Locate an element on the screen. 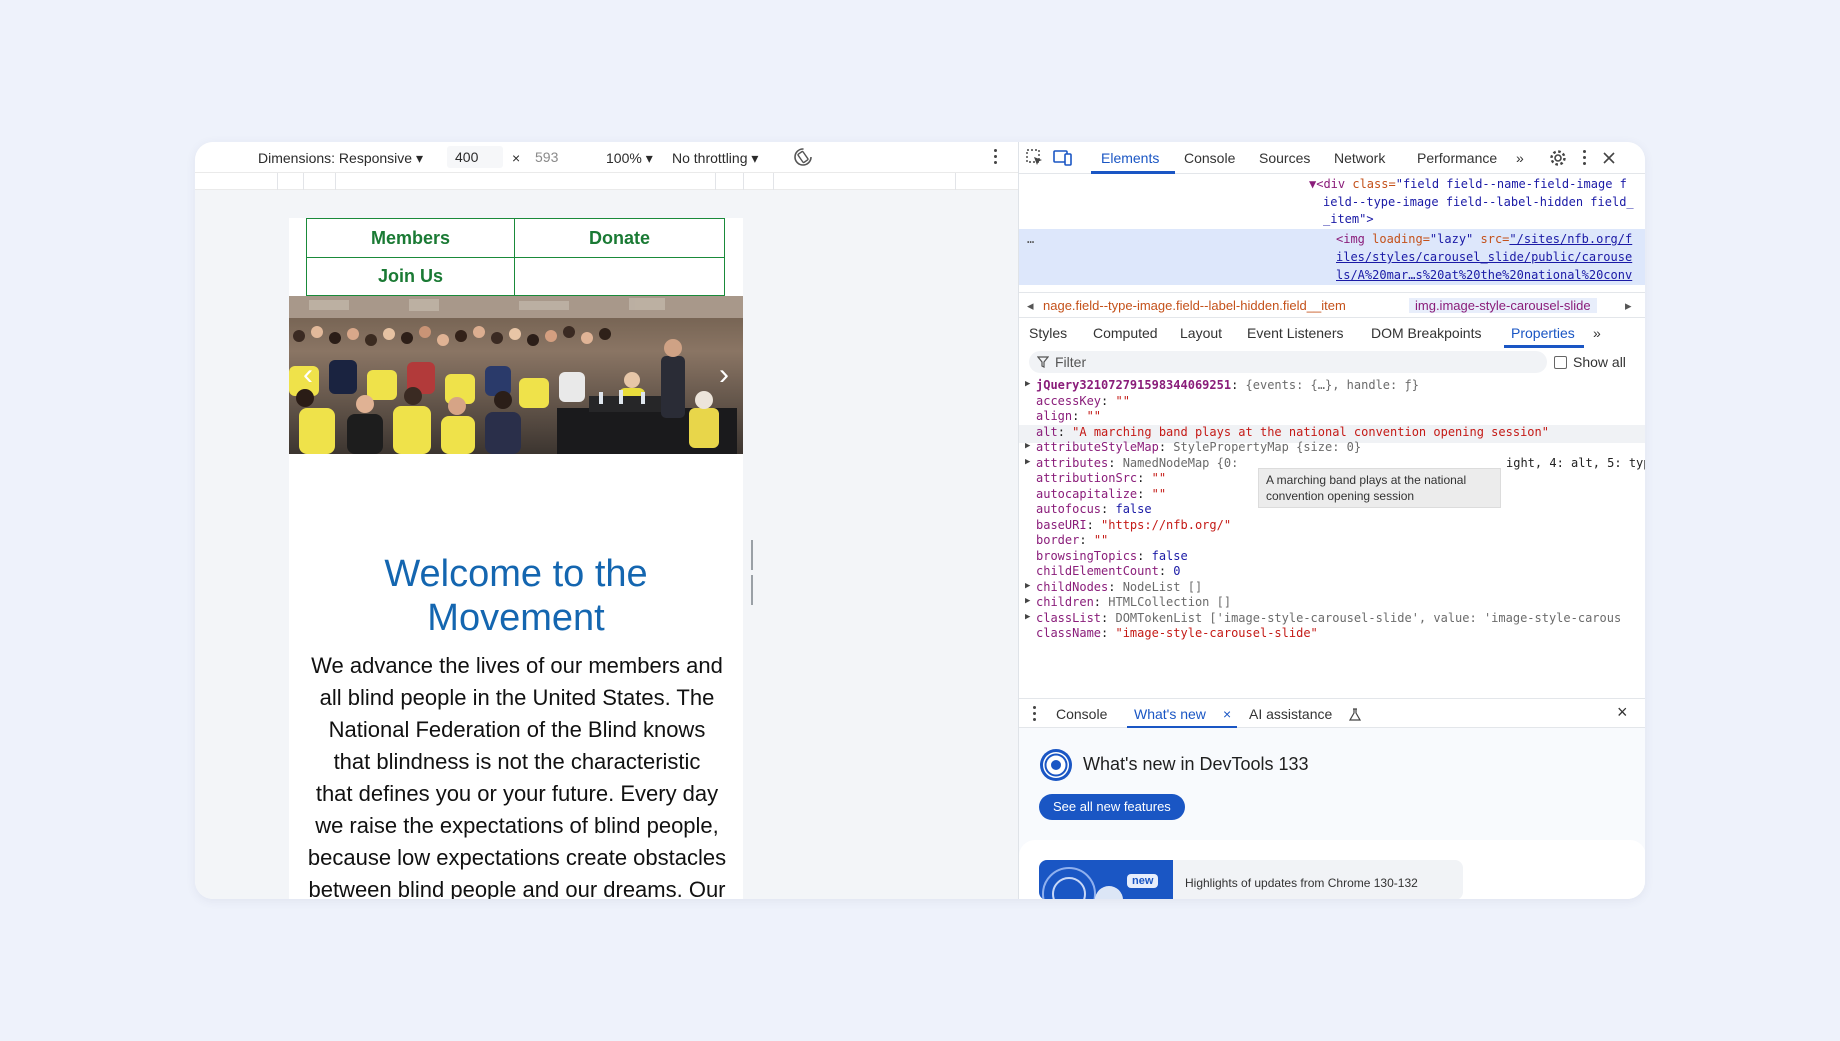 The image size is (1840, 1041). drawer-tab-ai-assistance: AI assistance is located at coordinates (1290, 714).